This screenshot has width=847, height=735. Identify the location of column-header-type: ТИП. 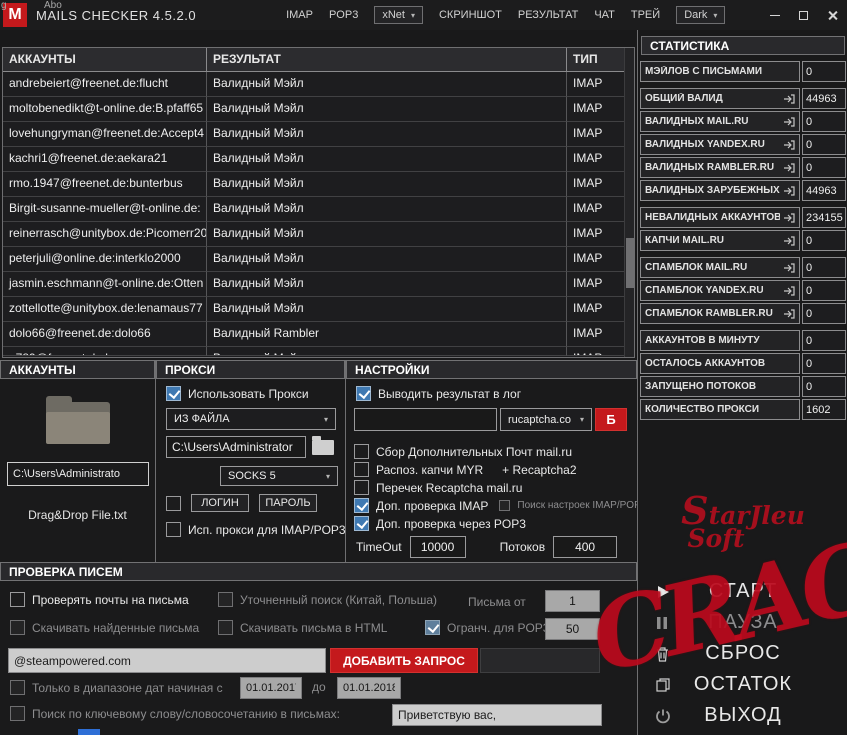
(595, 60).